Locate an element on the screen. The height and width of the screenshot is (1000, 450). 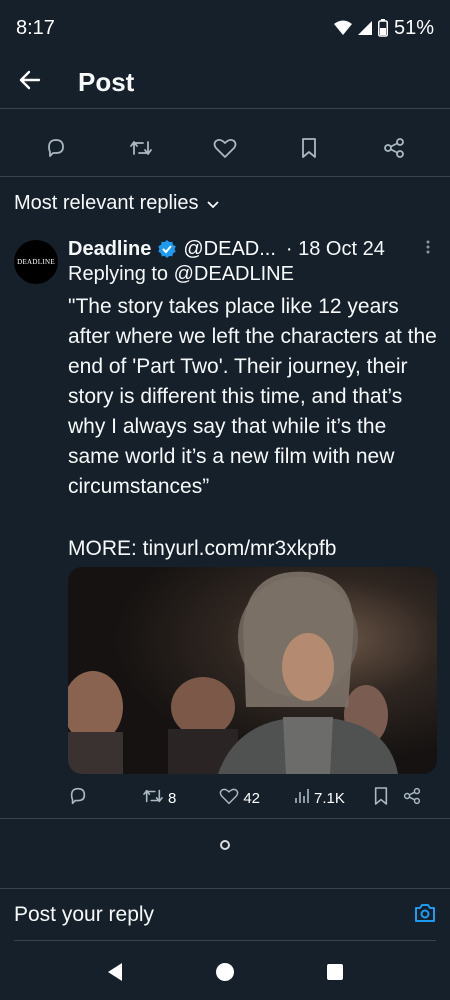
reply-action-bar: 8 42 7.1K is located at coordinates (254, 798).